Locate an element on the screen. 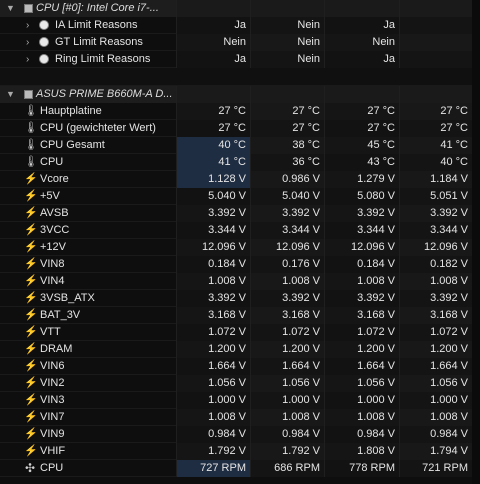  row-label: VIN2 is located at coordinates (52, 383).